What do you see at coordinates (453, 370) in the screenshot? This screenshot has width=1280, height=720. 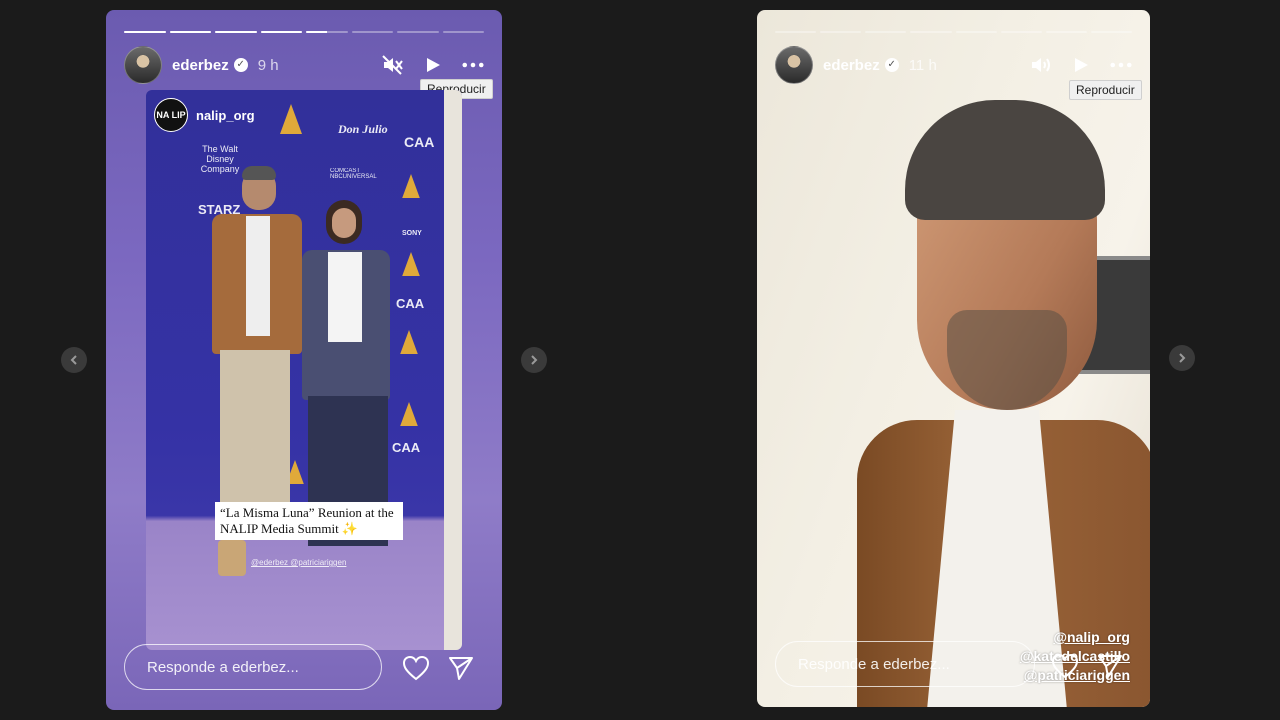 I see `wall` at bounding box center [453, 370].